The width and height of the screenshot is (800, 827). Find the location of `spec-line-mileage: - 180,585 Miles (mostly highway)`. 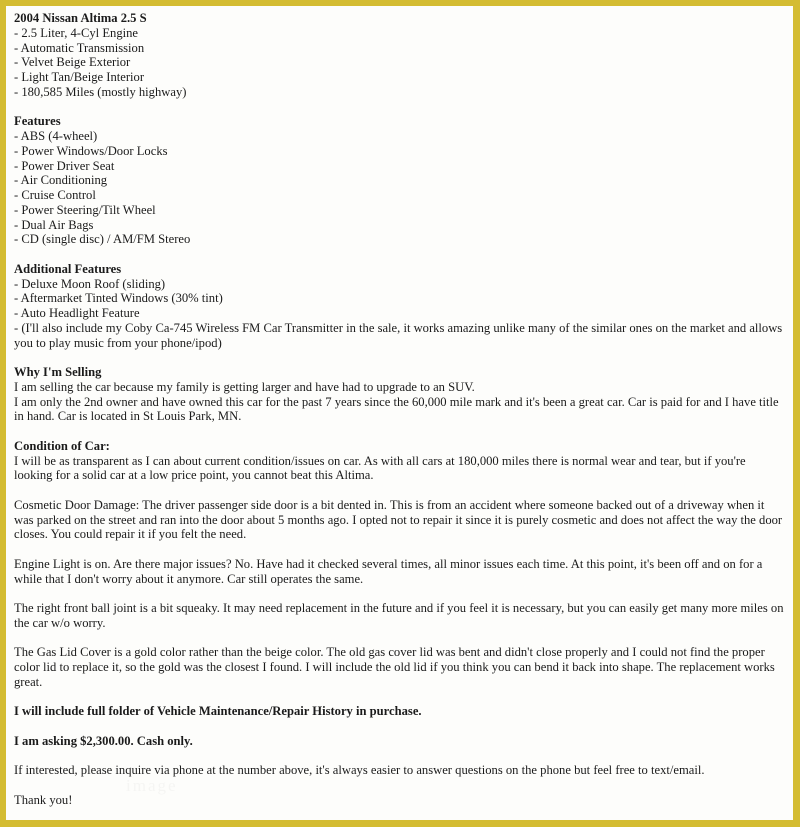

spec-line-mileage: - 180,585 Miles (mostly highway) is located at coordinates (100, 91).